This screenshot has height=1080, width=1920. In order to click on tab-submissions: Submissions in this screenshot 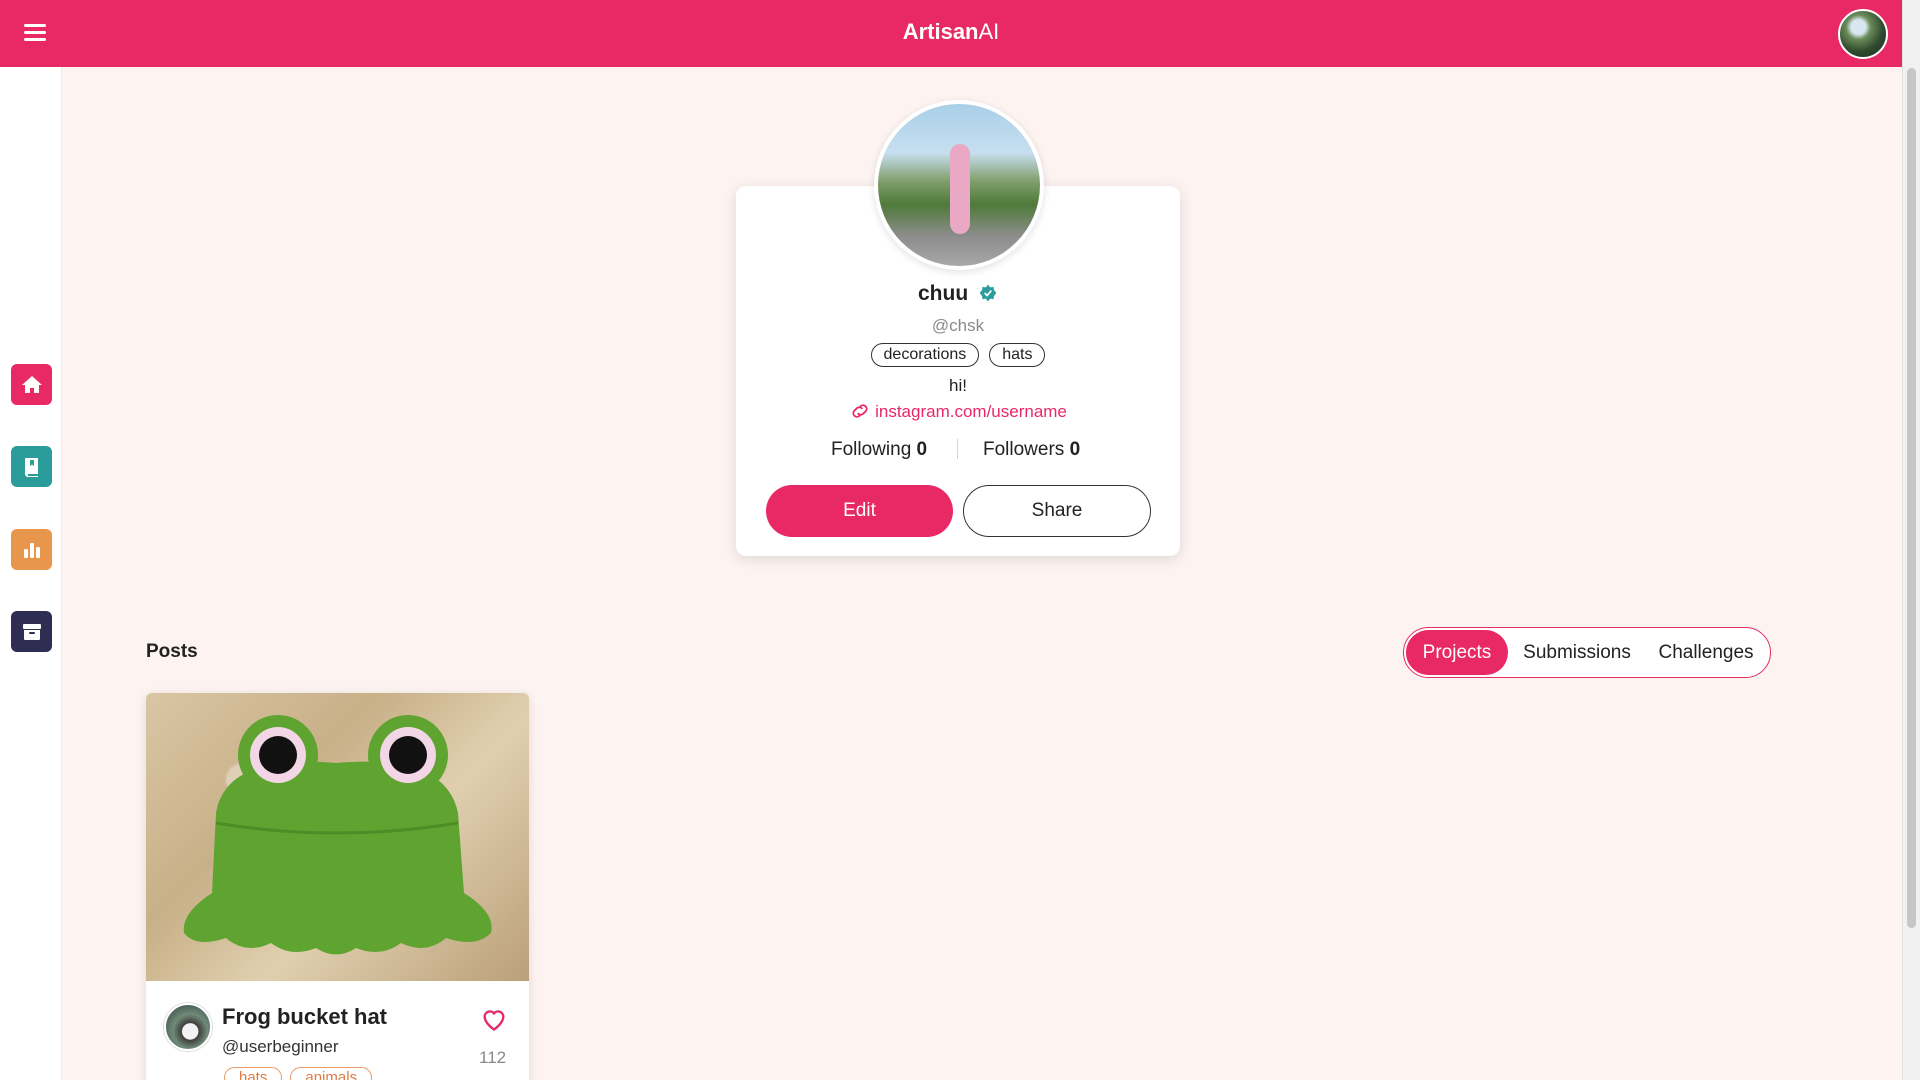, I will do `click(1577, 652)`.